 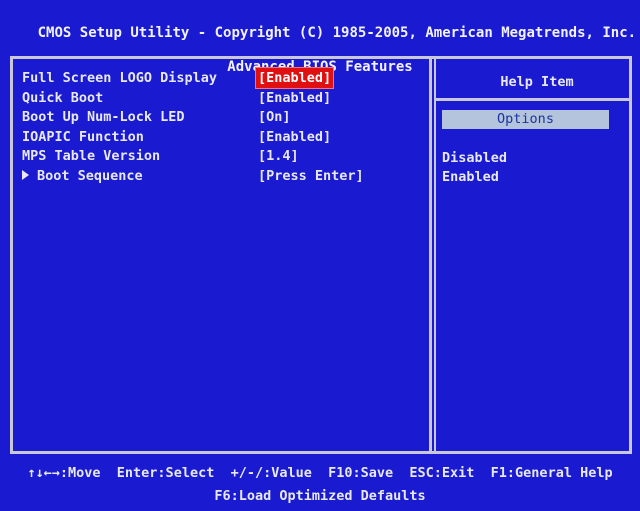 What do you see at coordinates (475, 158) in the screenshot?
I see `option-disabled: Disabled` at bounding box center [475, 158].